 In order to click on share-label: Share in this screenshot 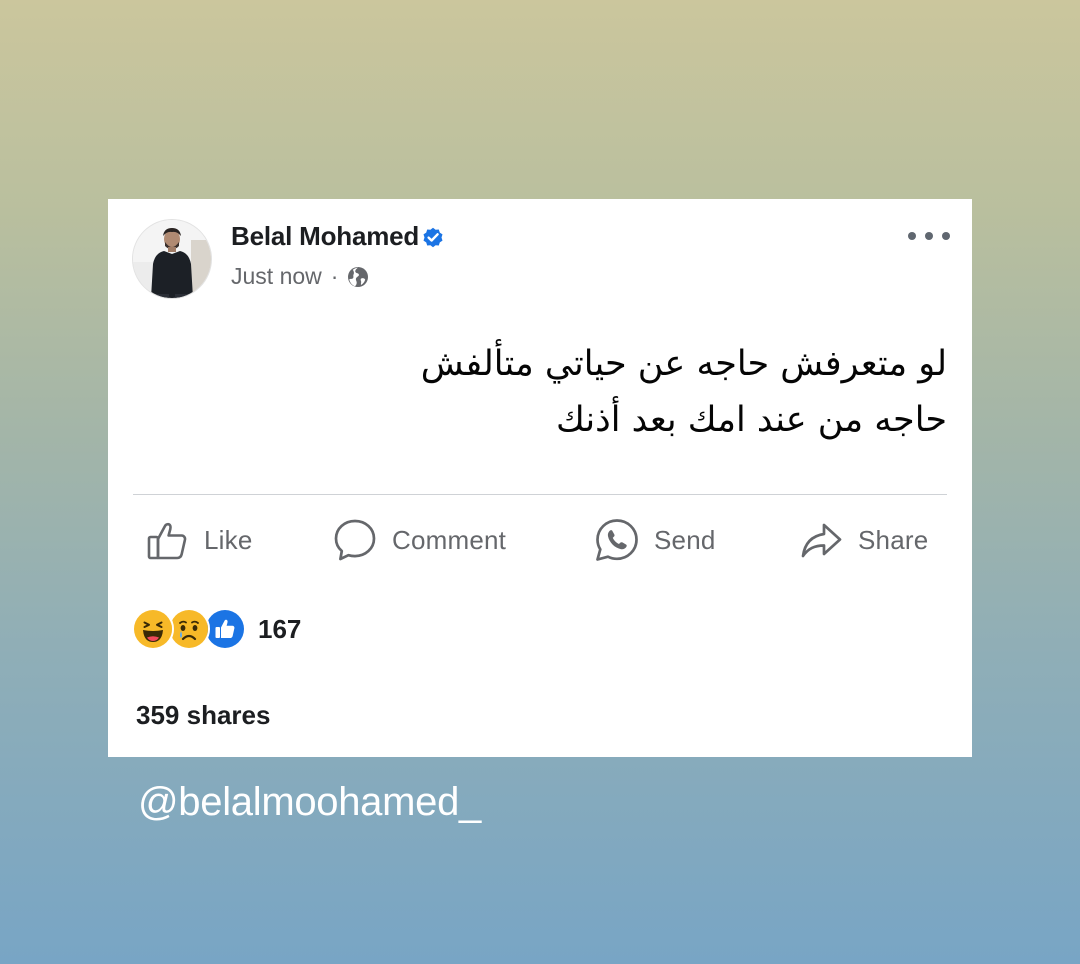, I will do `click(893, 539)`.